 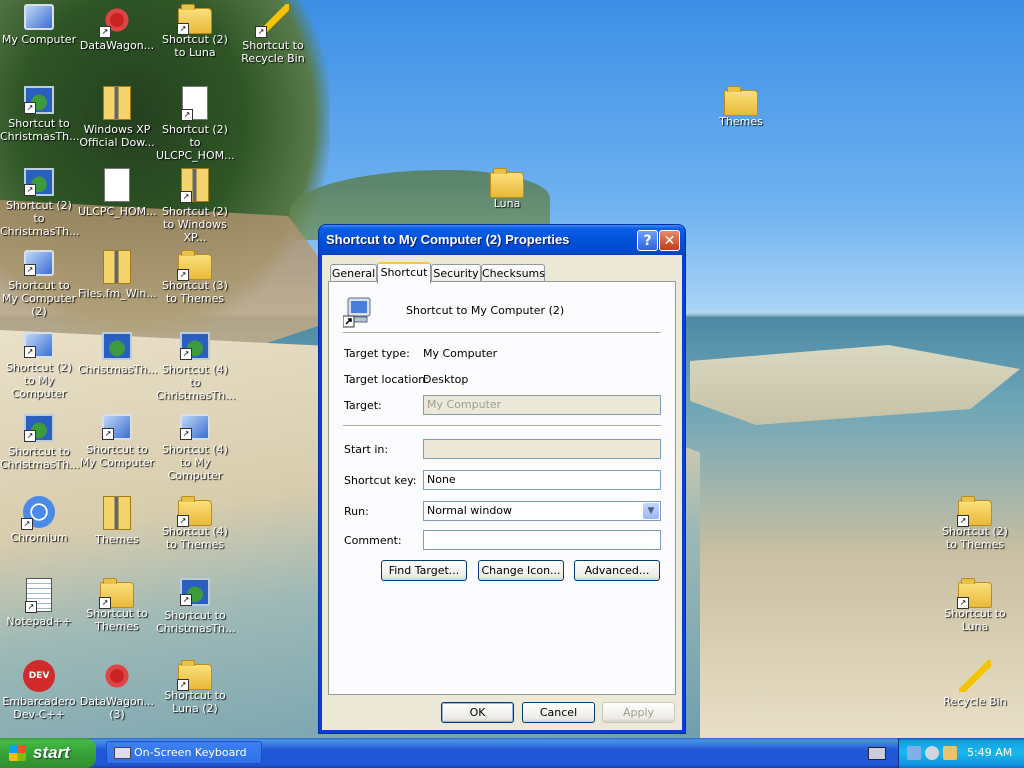 What do you see at coordinates (353, 273) in the screenshot?
I see `tab-general: General` at bounding box center [353, 273].